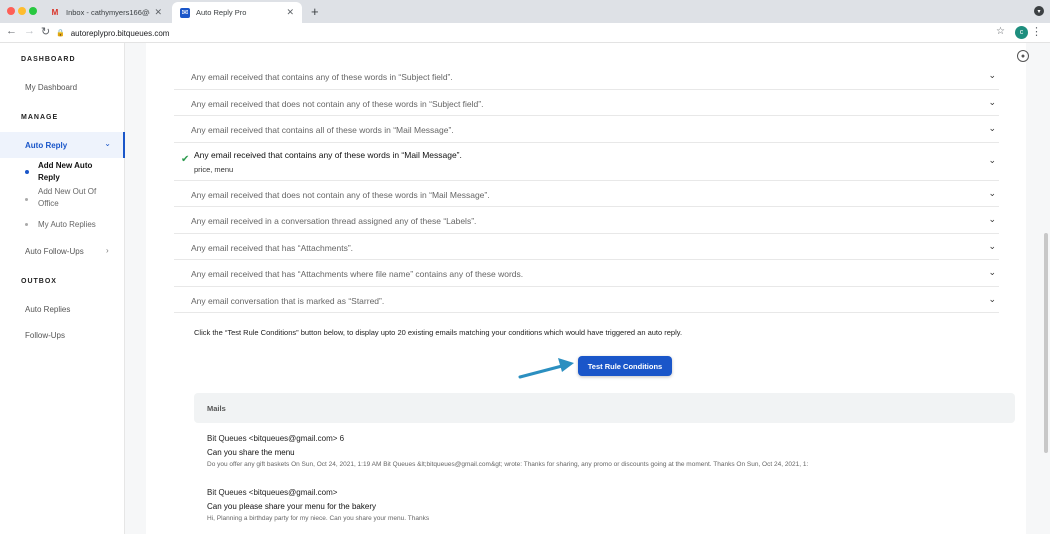 This screenshot has height=534, width=1050. What do you see at coordinates (39, 281) in the screenshot?
I see `section-heading-outbox: OUTBOX` at bounding box center [39, 281].